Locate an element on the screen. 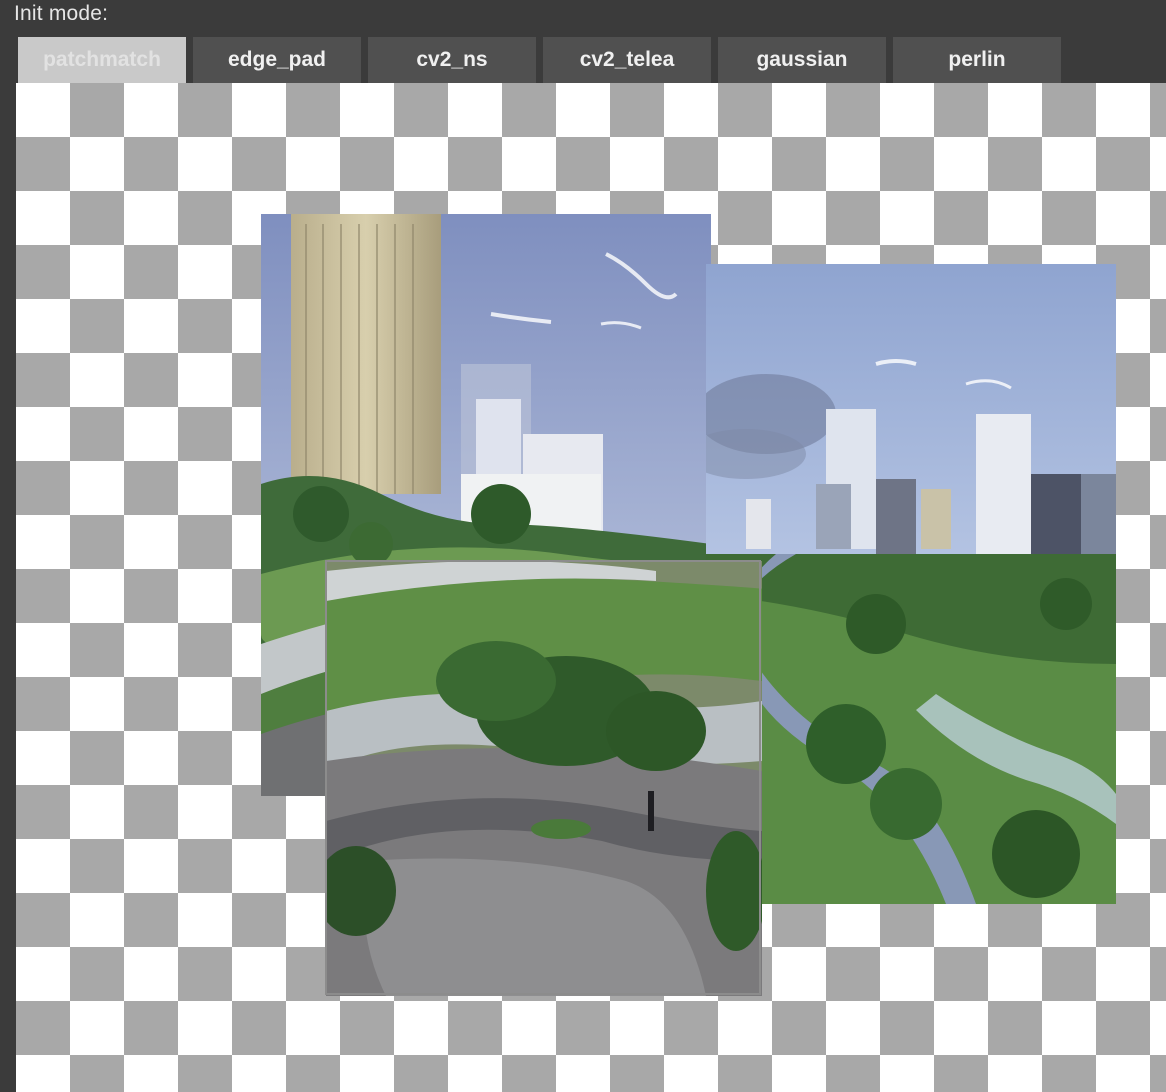 The image size is (1166, 1092). tab-gaussian: gaussian is located at coordinates (802, 60).